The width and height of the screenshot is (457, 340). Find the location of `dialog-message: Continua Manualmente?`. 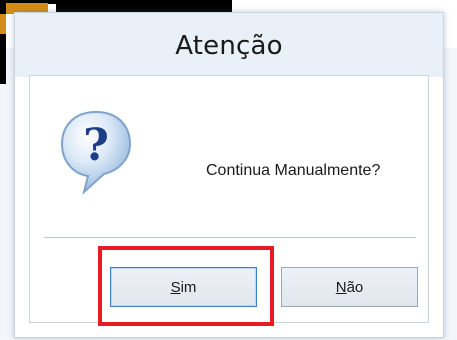

dialog-message: Continua Manualmente? is located at coordinates (293, 170).